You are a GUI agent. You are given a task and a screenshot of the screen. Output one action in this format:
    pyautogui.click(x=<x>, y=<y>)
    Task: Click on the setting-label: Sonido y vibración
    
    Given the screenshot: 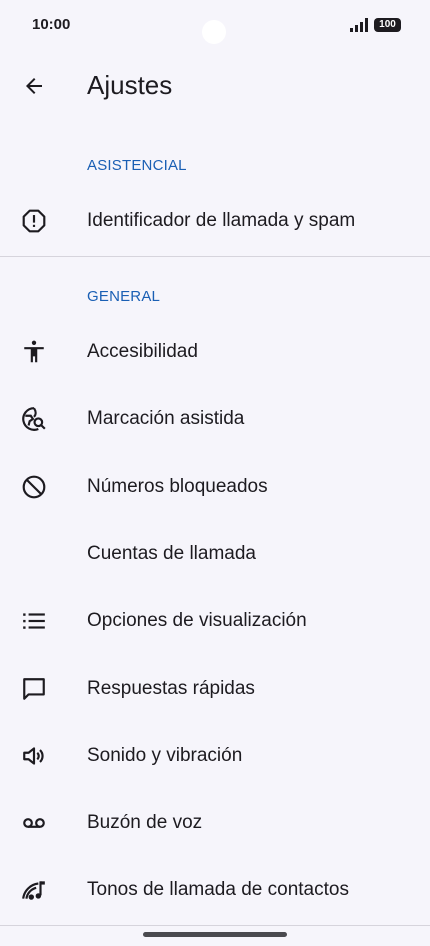 What is the action you would take?
    pyautogui.click(x=165, y=755)
    